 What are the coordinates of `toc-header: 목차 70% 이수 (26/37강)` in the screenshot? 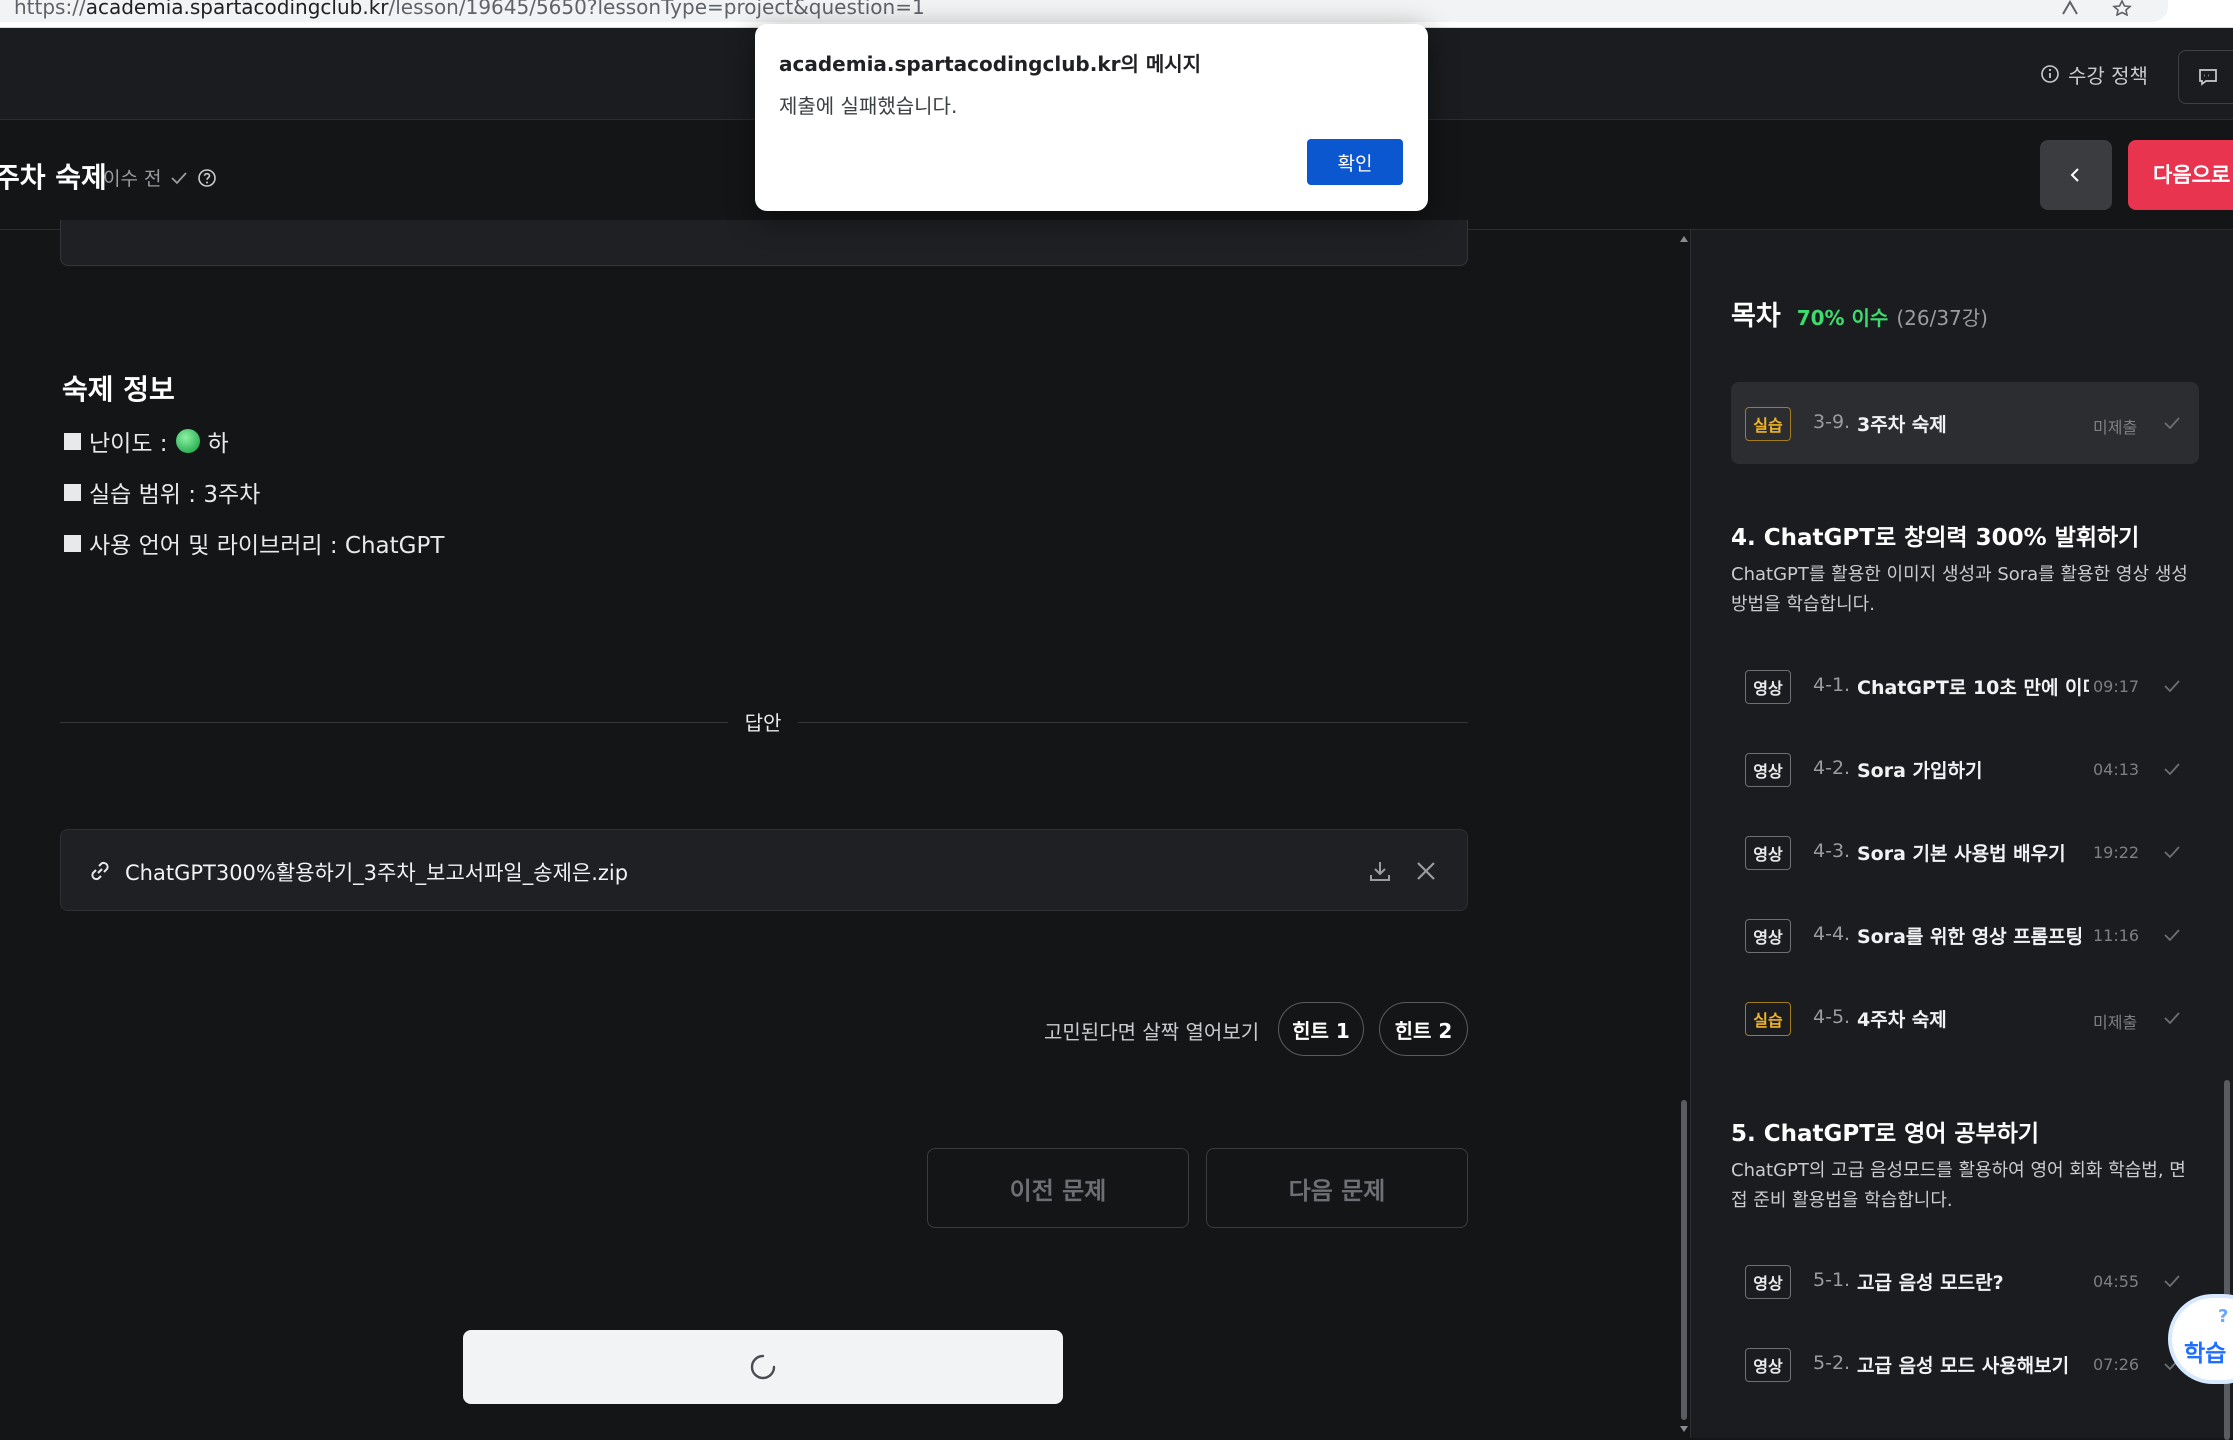 It's located at (1859, 313).